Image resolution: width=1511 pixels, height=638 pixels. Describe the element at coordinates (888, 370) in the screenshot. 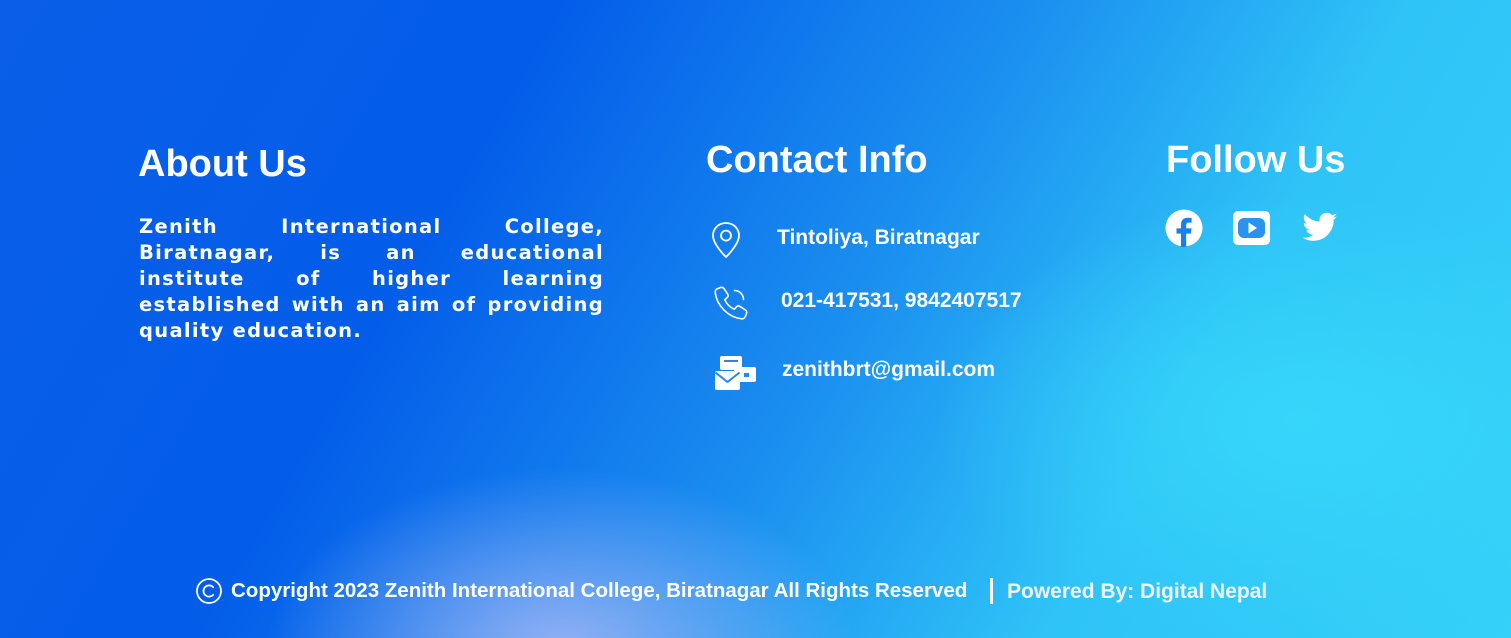

I see `contact-email: zenithbrt@gmail.com` at that location.